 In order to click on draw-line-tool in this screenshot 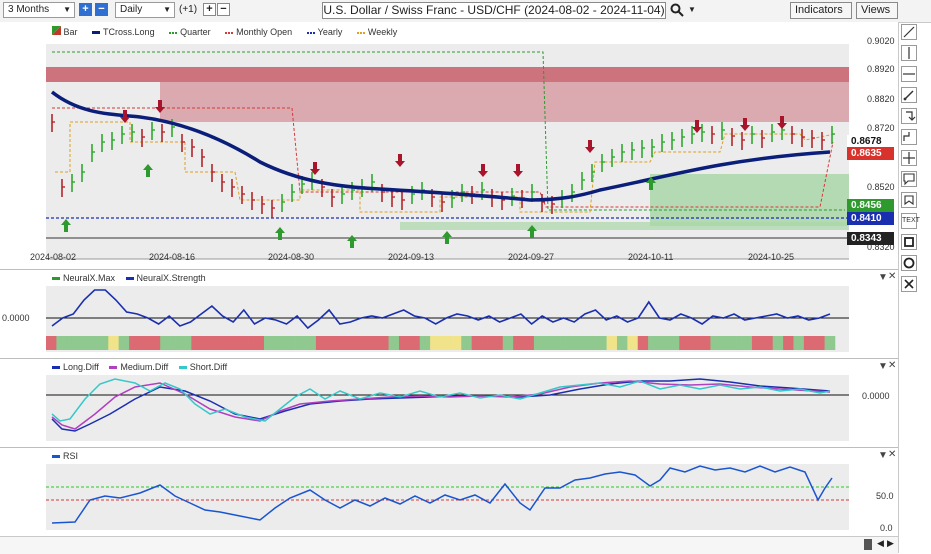, I will do `click(909, 32)`.